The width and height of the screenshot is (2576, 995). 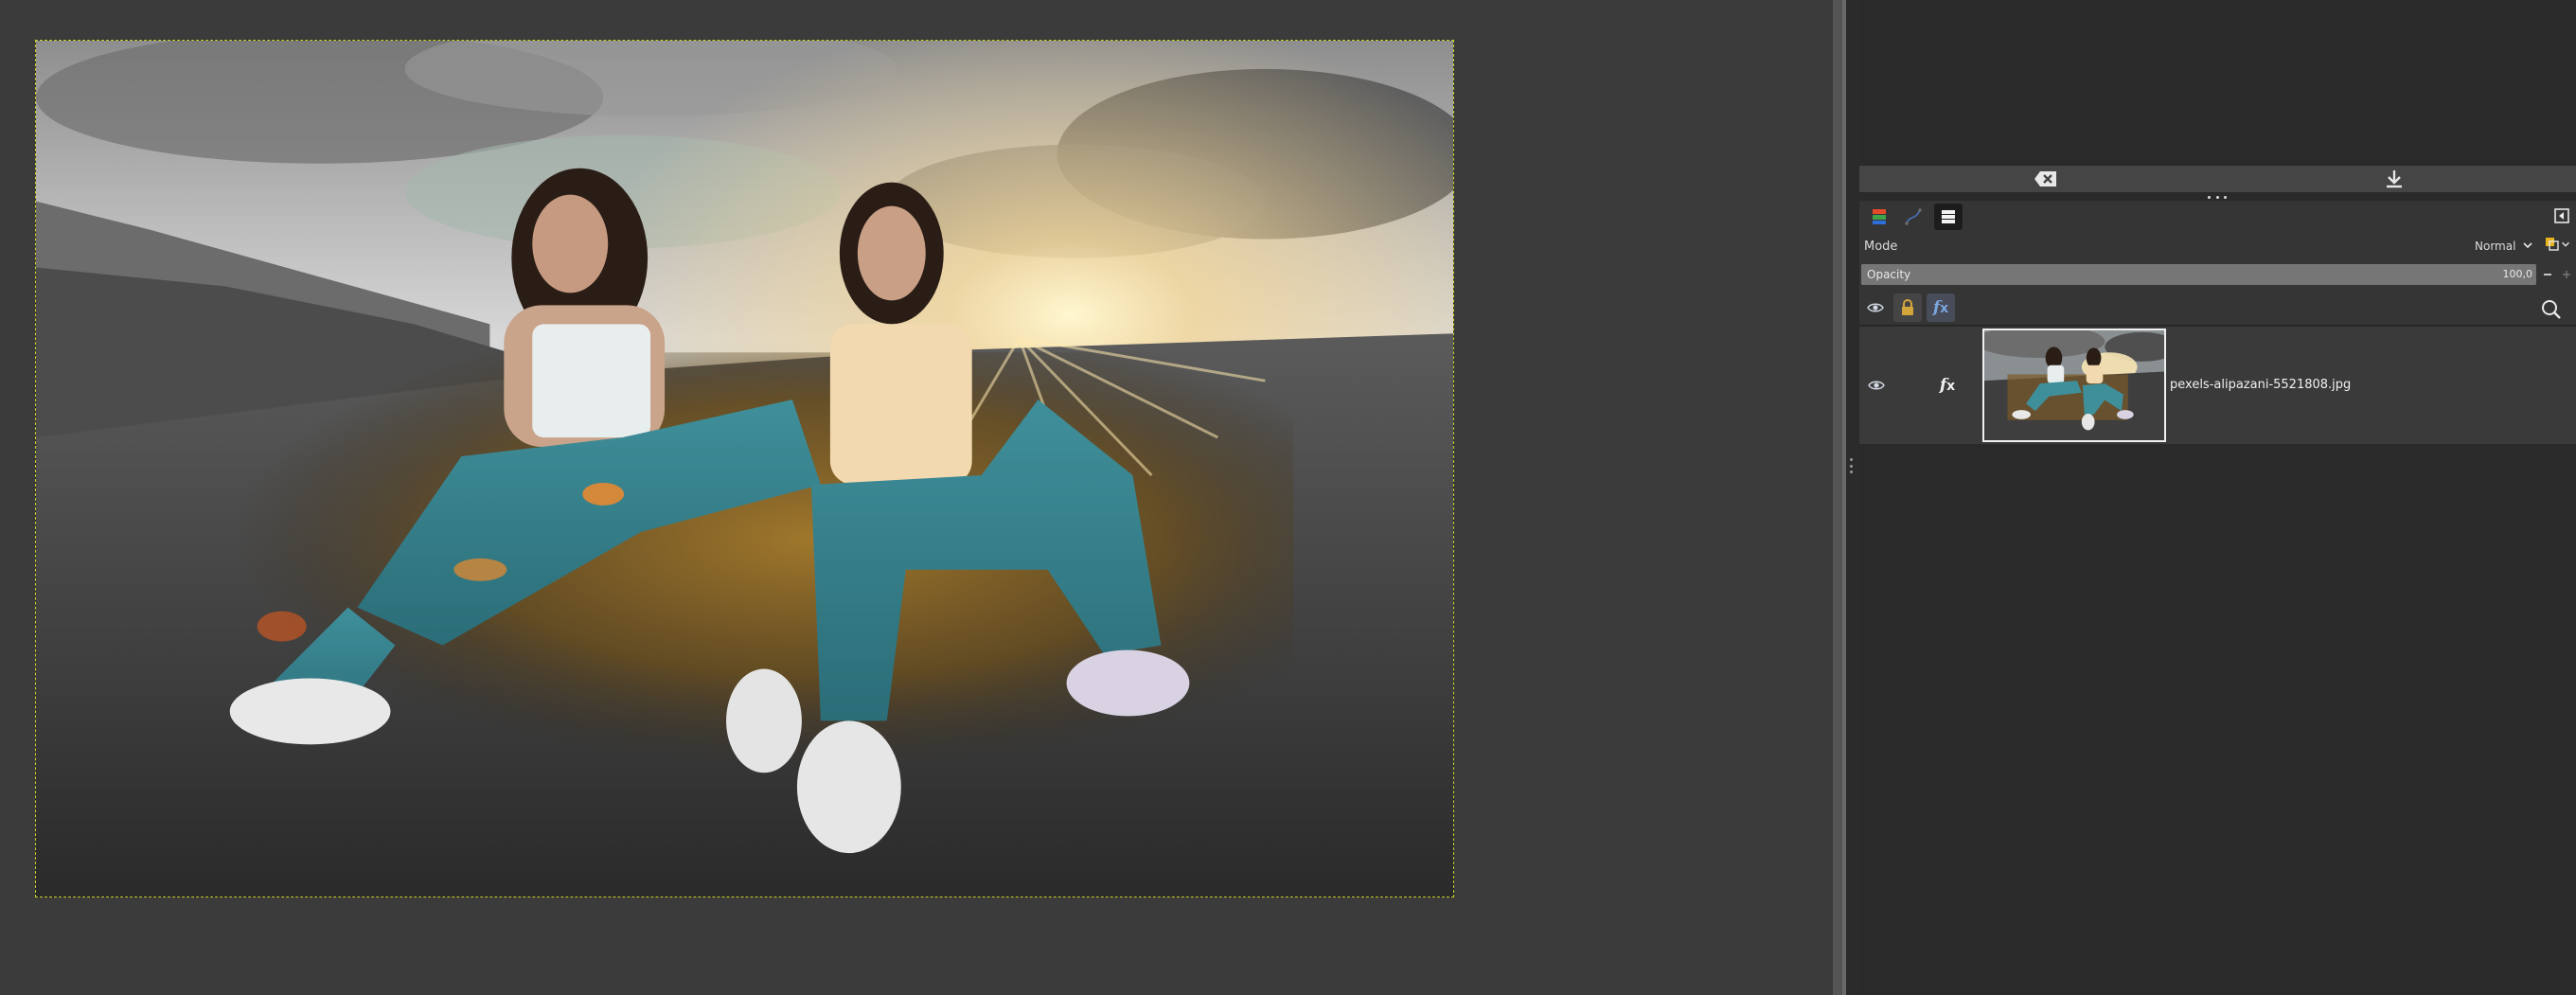 I want to click on opacity-value: 100,0, so click(x=2518, y=274).